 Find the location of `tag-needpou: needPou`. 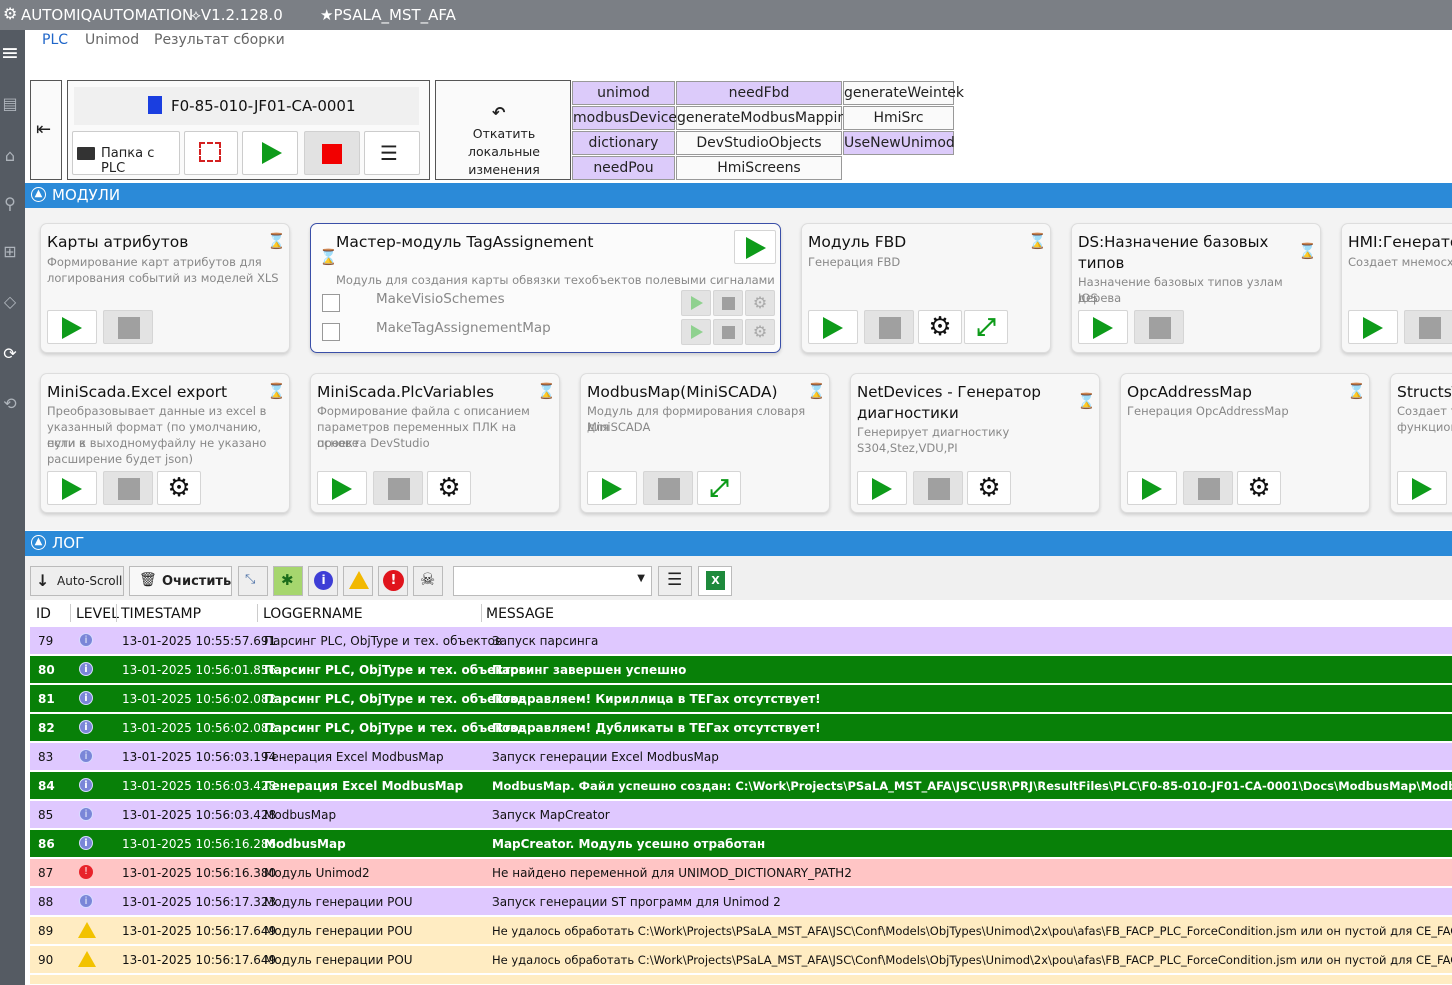

tag-needpou: needPou is located at coordinates (623, 168).